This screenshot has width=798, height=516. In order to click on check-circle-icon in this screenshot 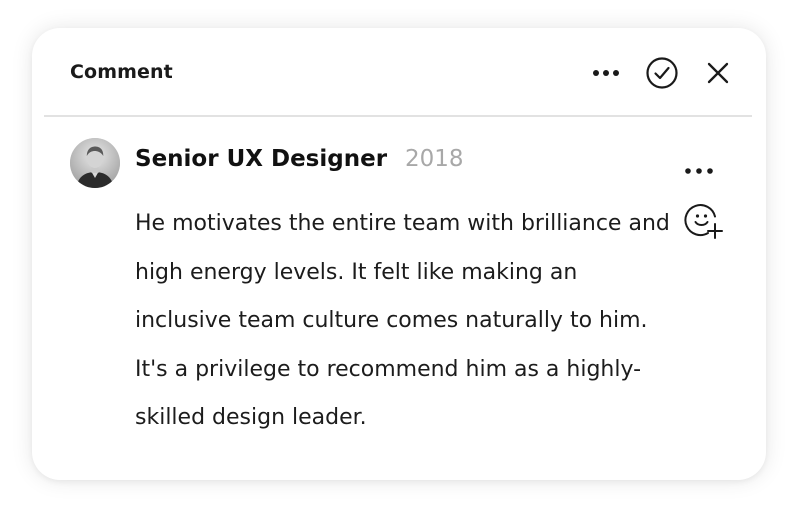, I will do `click(662, 73)`.